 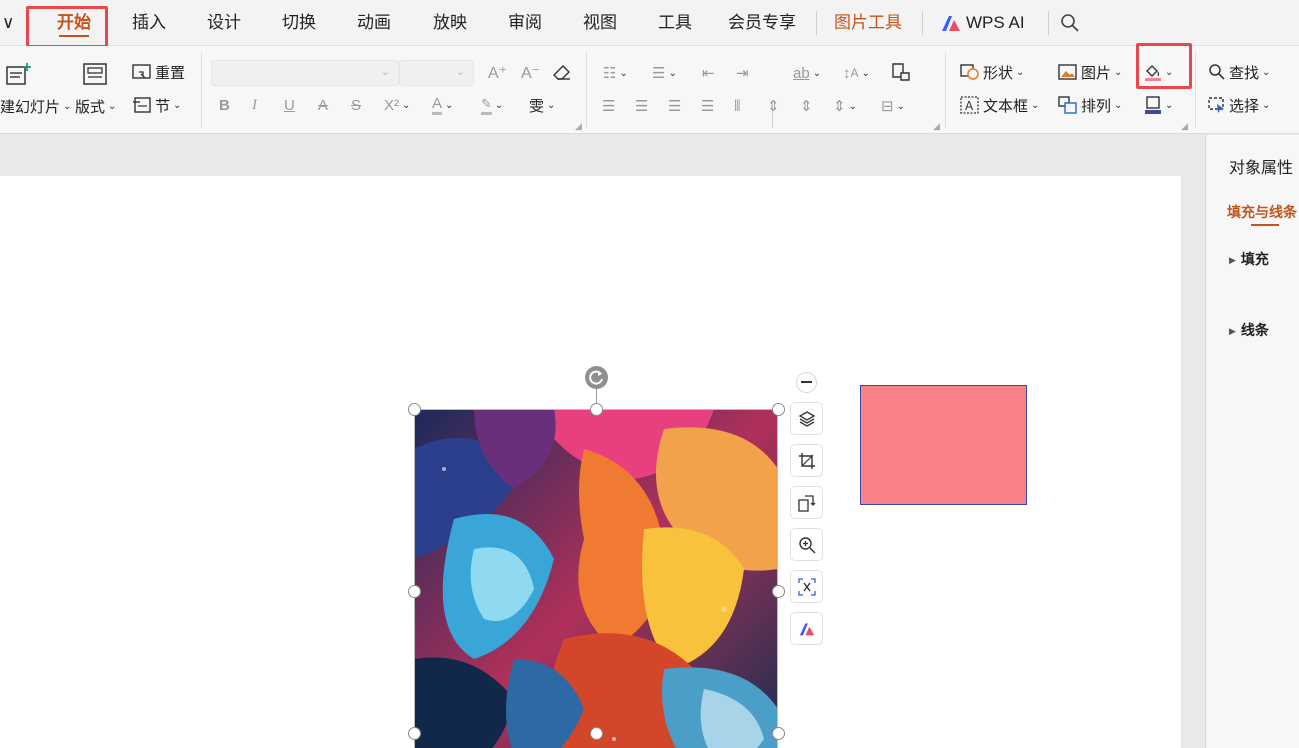 I want to click on shrink-font-icon: A⁻, so click(x=530, y=73).